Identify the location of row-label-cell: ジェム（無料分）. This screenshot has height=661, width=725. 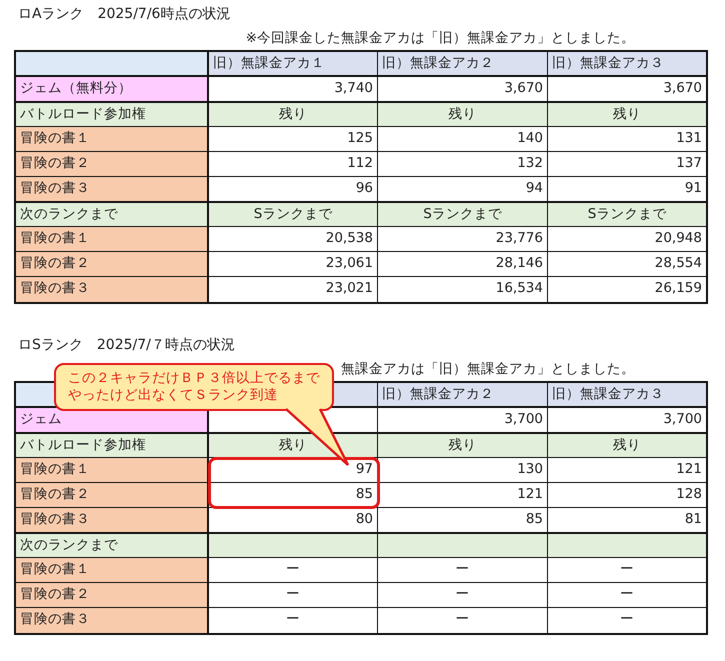
(112, 89).